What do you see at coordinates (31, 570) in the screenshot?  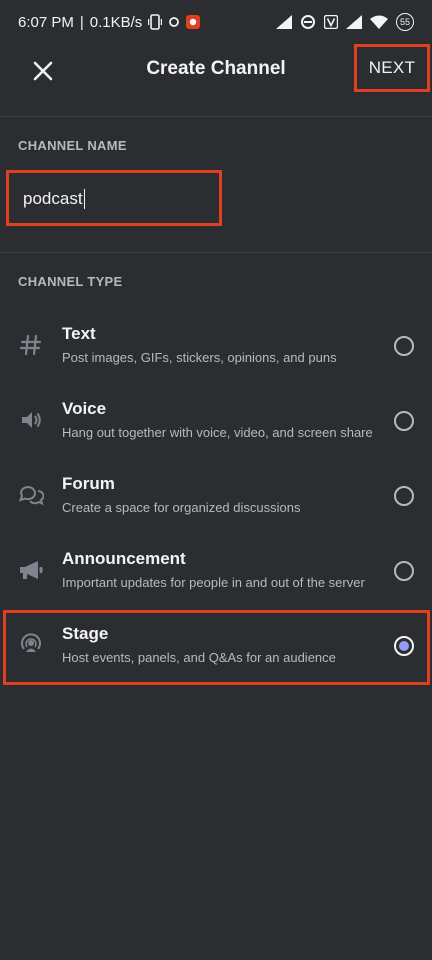 I see `megaphone-icon` at bounding box center [31, 570].